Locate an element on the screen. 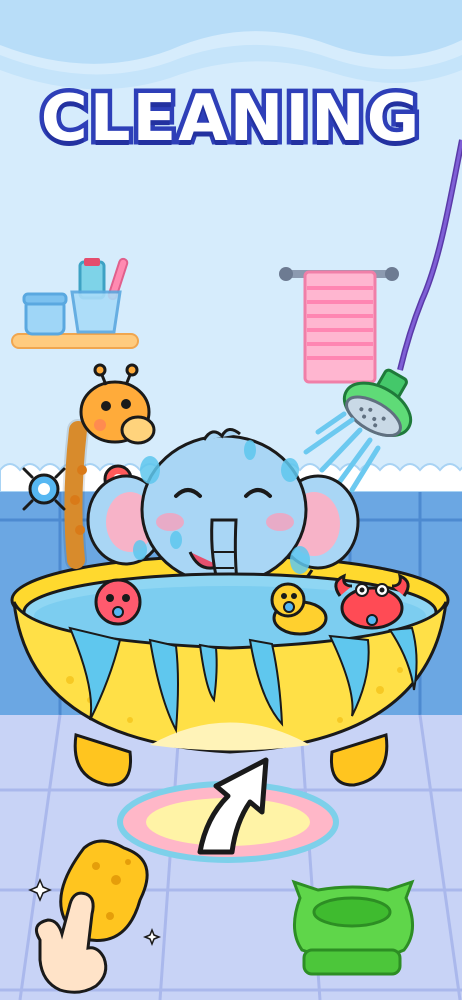 Image resolution: width=462 pixels, height=1000 pixels. page-title: CLEANING is located at coordinates (229, 119).